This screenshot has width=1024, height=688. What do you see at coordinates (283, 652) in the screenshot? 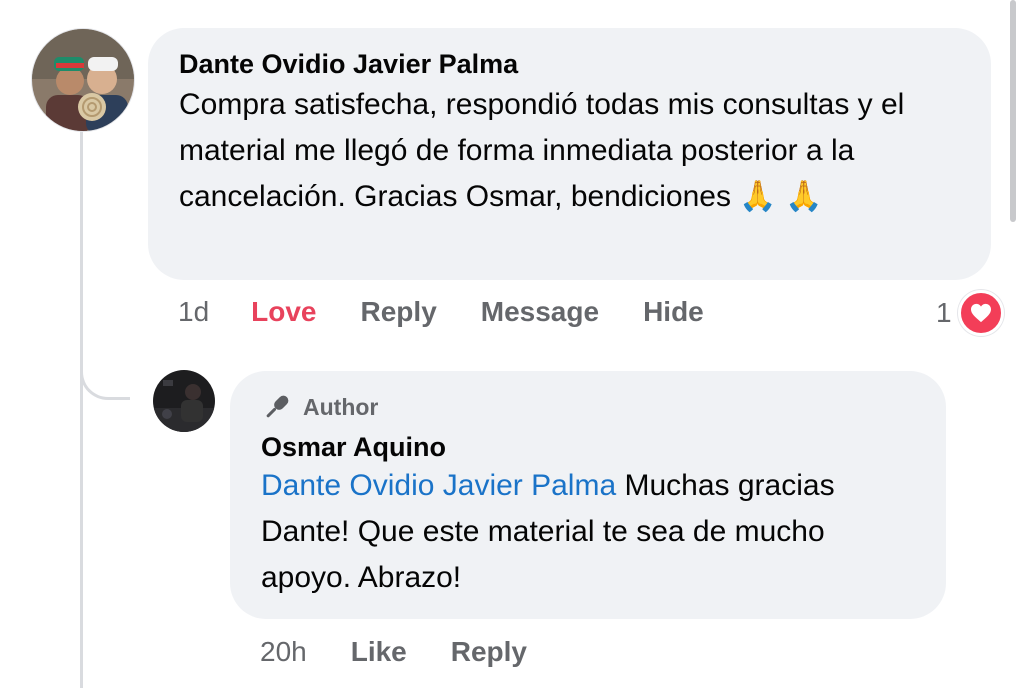
I see `reply-time: 20h` at bounding box center [283, 652].